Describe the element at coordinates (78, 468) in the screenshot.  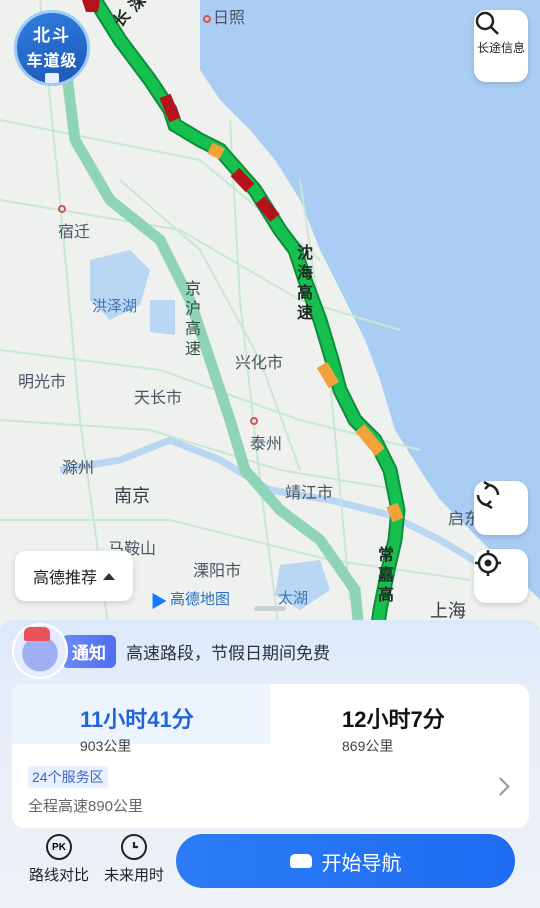
I see `city-chuzhou: 滁州` at that location.